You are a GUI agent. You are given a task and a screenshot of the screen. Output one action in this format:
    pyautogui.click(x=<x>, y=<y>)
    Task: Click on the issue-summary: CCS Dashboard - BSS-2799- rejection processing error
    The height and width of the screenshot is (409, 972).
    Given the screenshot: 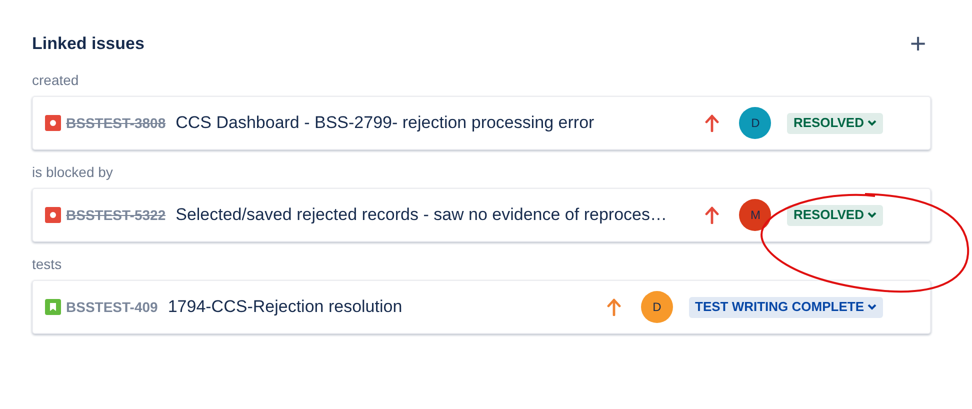 What is the action you would take?
    pyautogui.click(x=437, y=123)
    